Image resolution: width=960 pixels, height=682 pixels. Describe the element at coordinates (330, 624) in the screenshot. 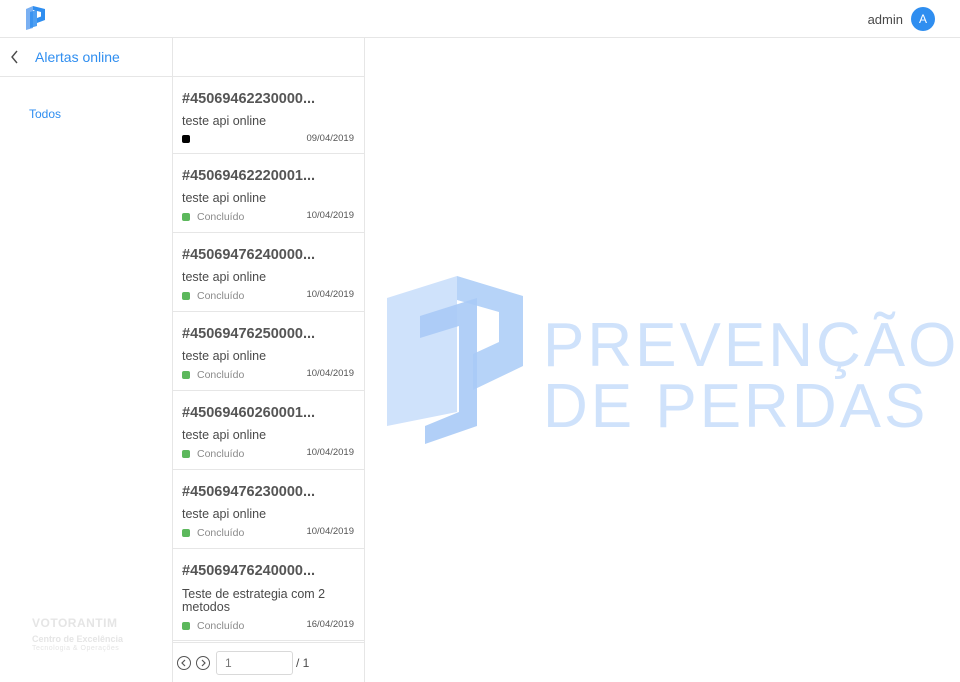

I see `alert-date: 16/04/2019` at that location.